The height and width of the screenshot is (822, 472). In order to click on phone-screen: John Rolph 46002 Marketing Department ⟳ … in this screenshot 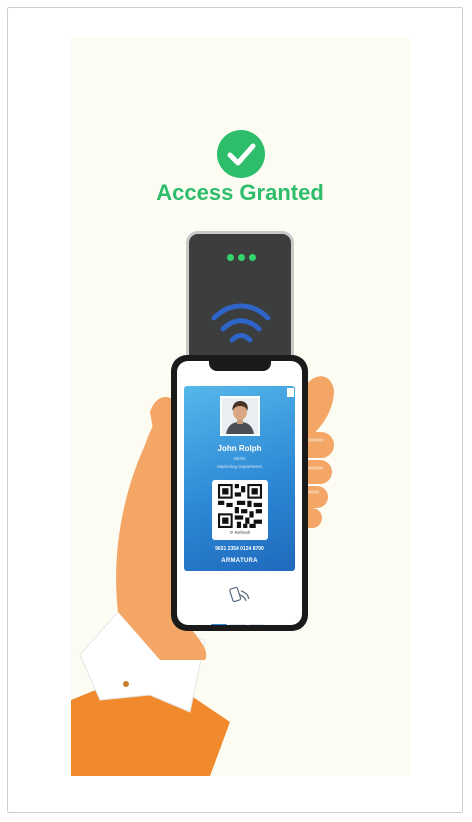, I will do `click(239, 493)`.